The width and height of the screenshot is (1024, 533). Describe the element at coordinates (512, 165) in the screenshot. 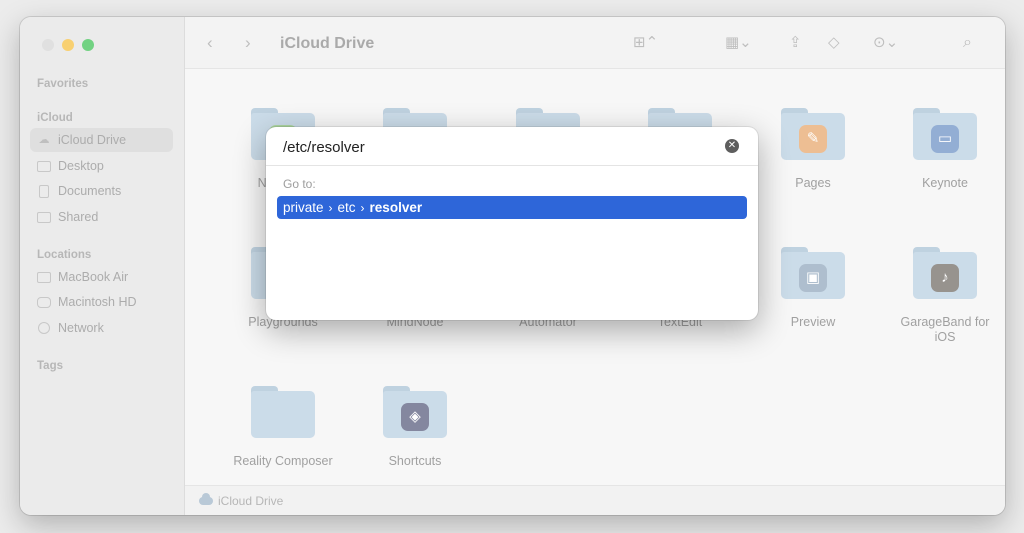

I see `divider` at that location.